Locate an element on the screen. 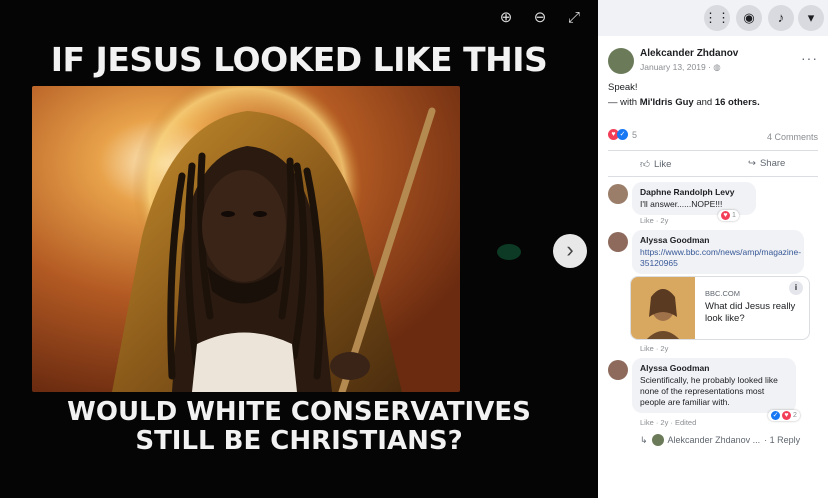  top-nav-bar: ⋮⋮ ◉ ♪ ▾ is located at coordinates (713, 18).